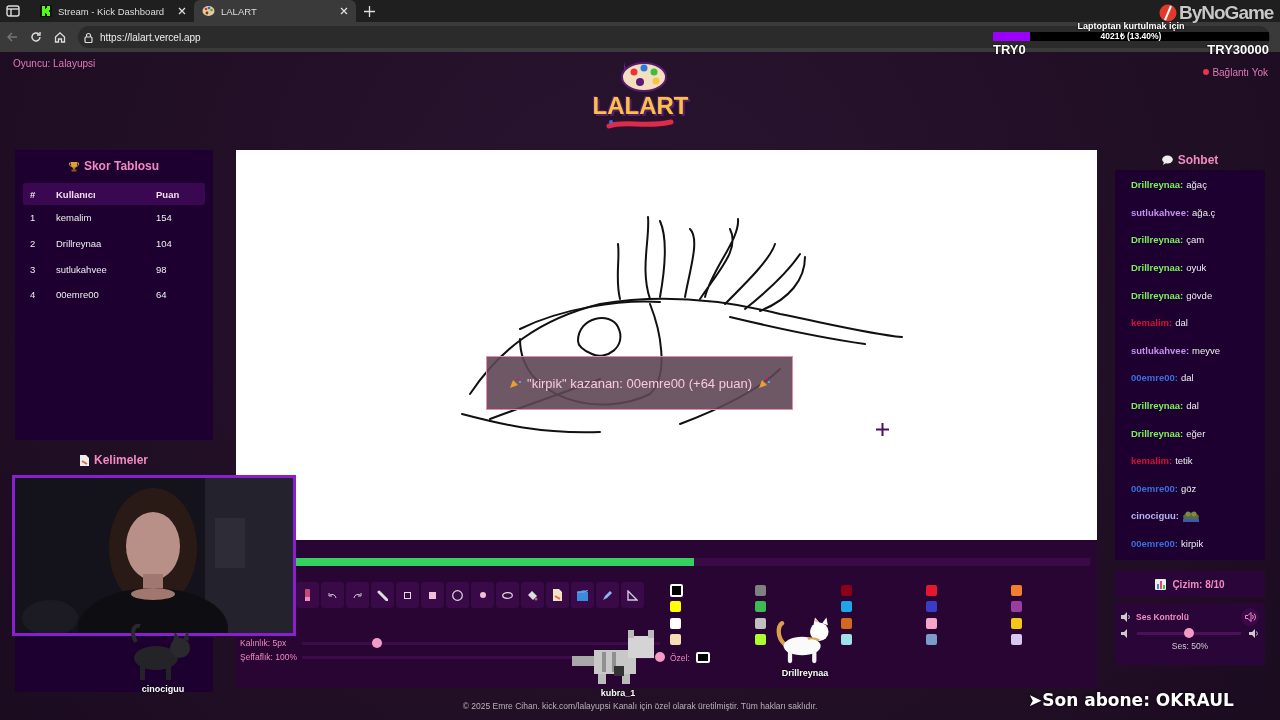 The image size is (1280, 720). I want to click on pen-tool-button, so click(607, 595).